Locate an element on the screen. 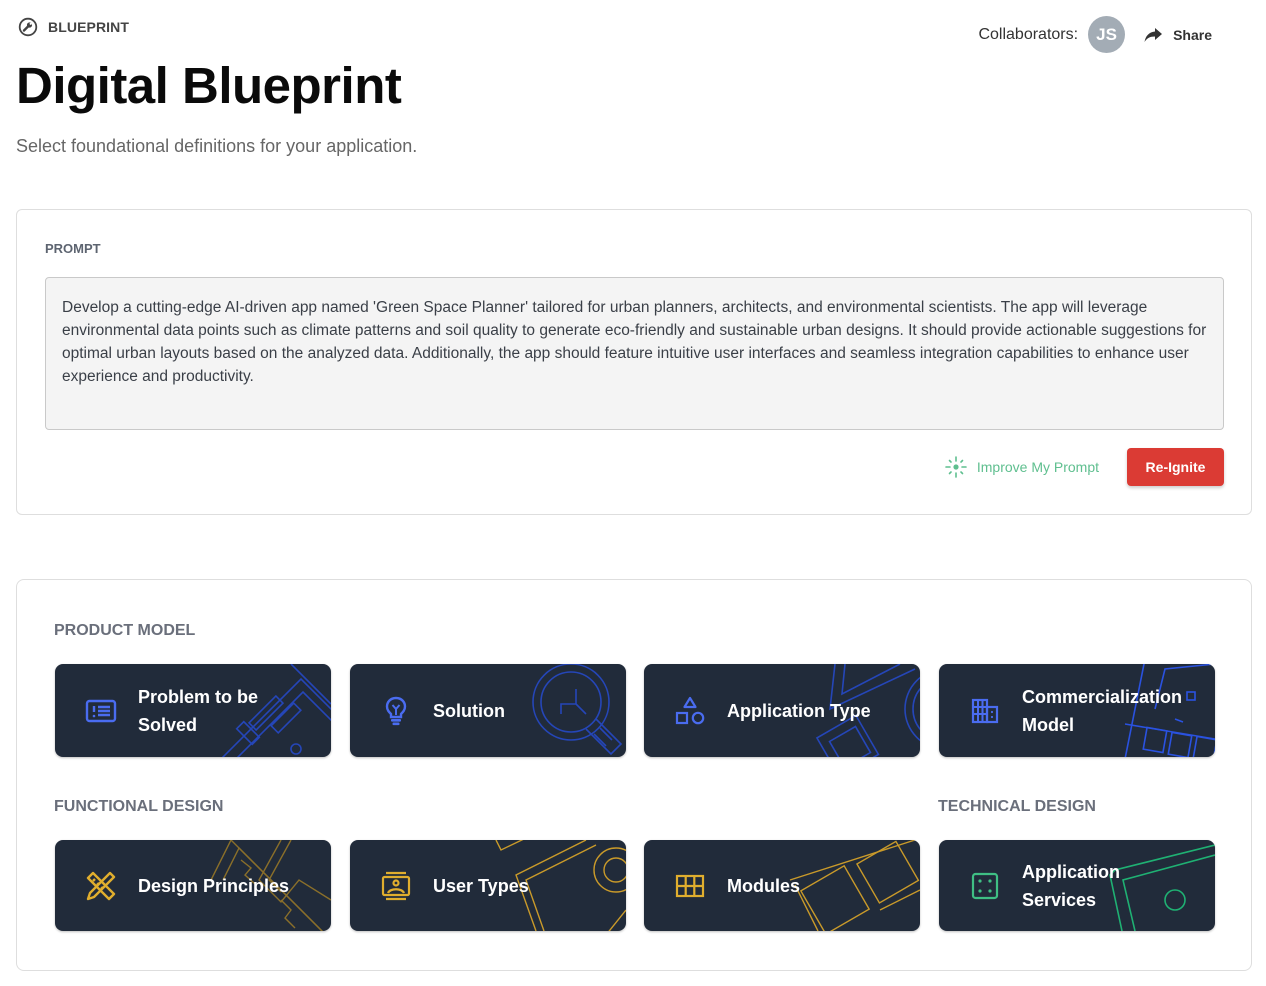 The image size is (1266, 986). tile-label: Solution is located at coordinates (469, 710).